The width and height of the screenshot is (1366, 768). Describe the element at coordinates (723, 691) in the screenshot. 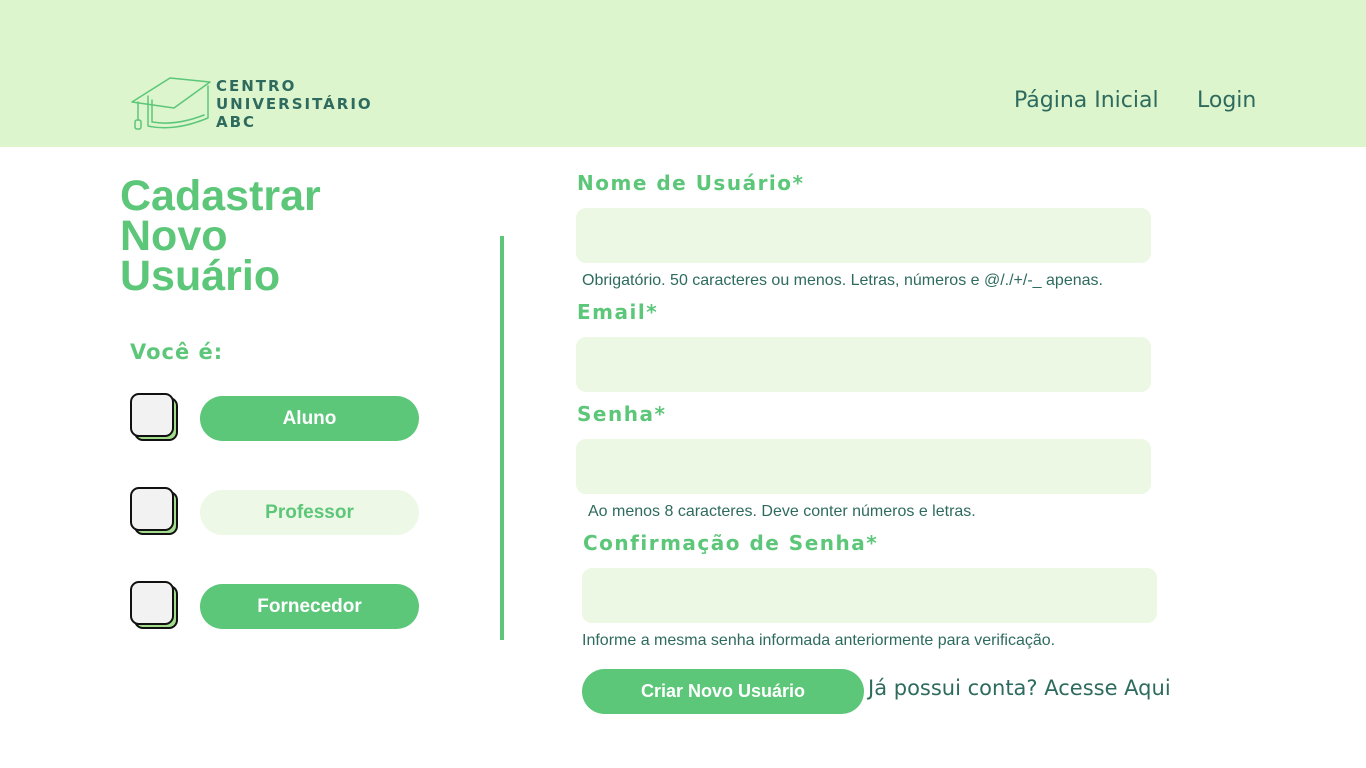

I see `create-user-button: Criar Novo Usuário` at that location.